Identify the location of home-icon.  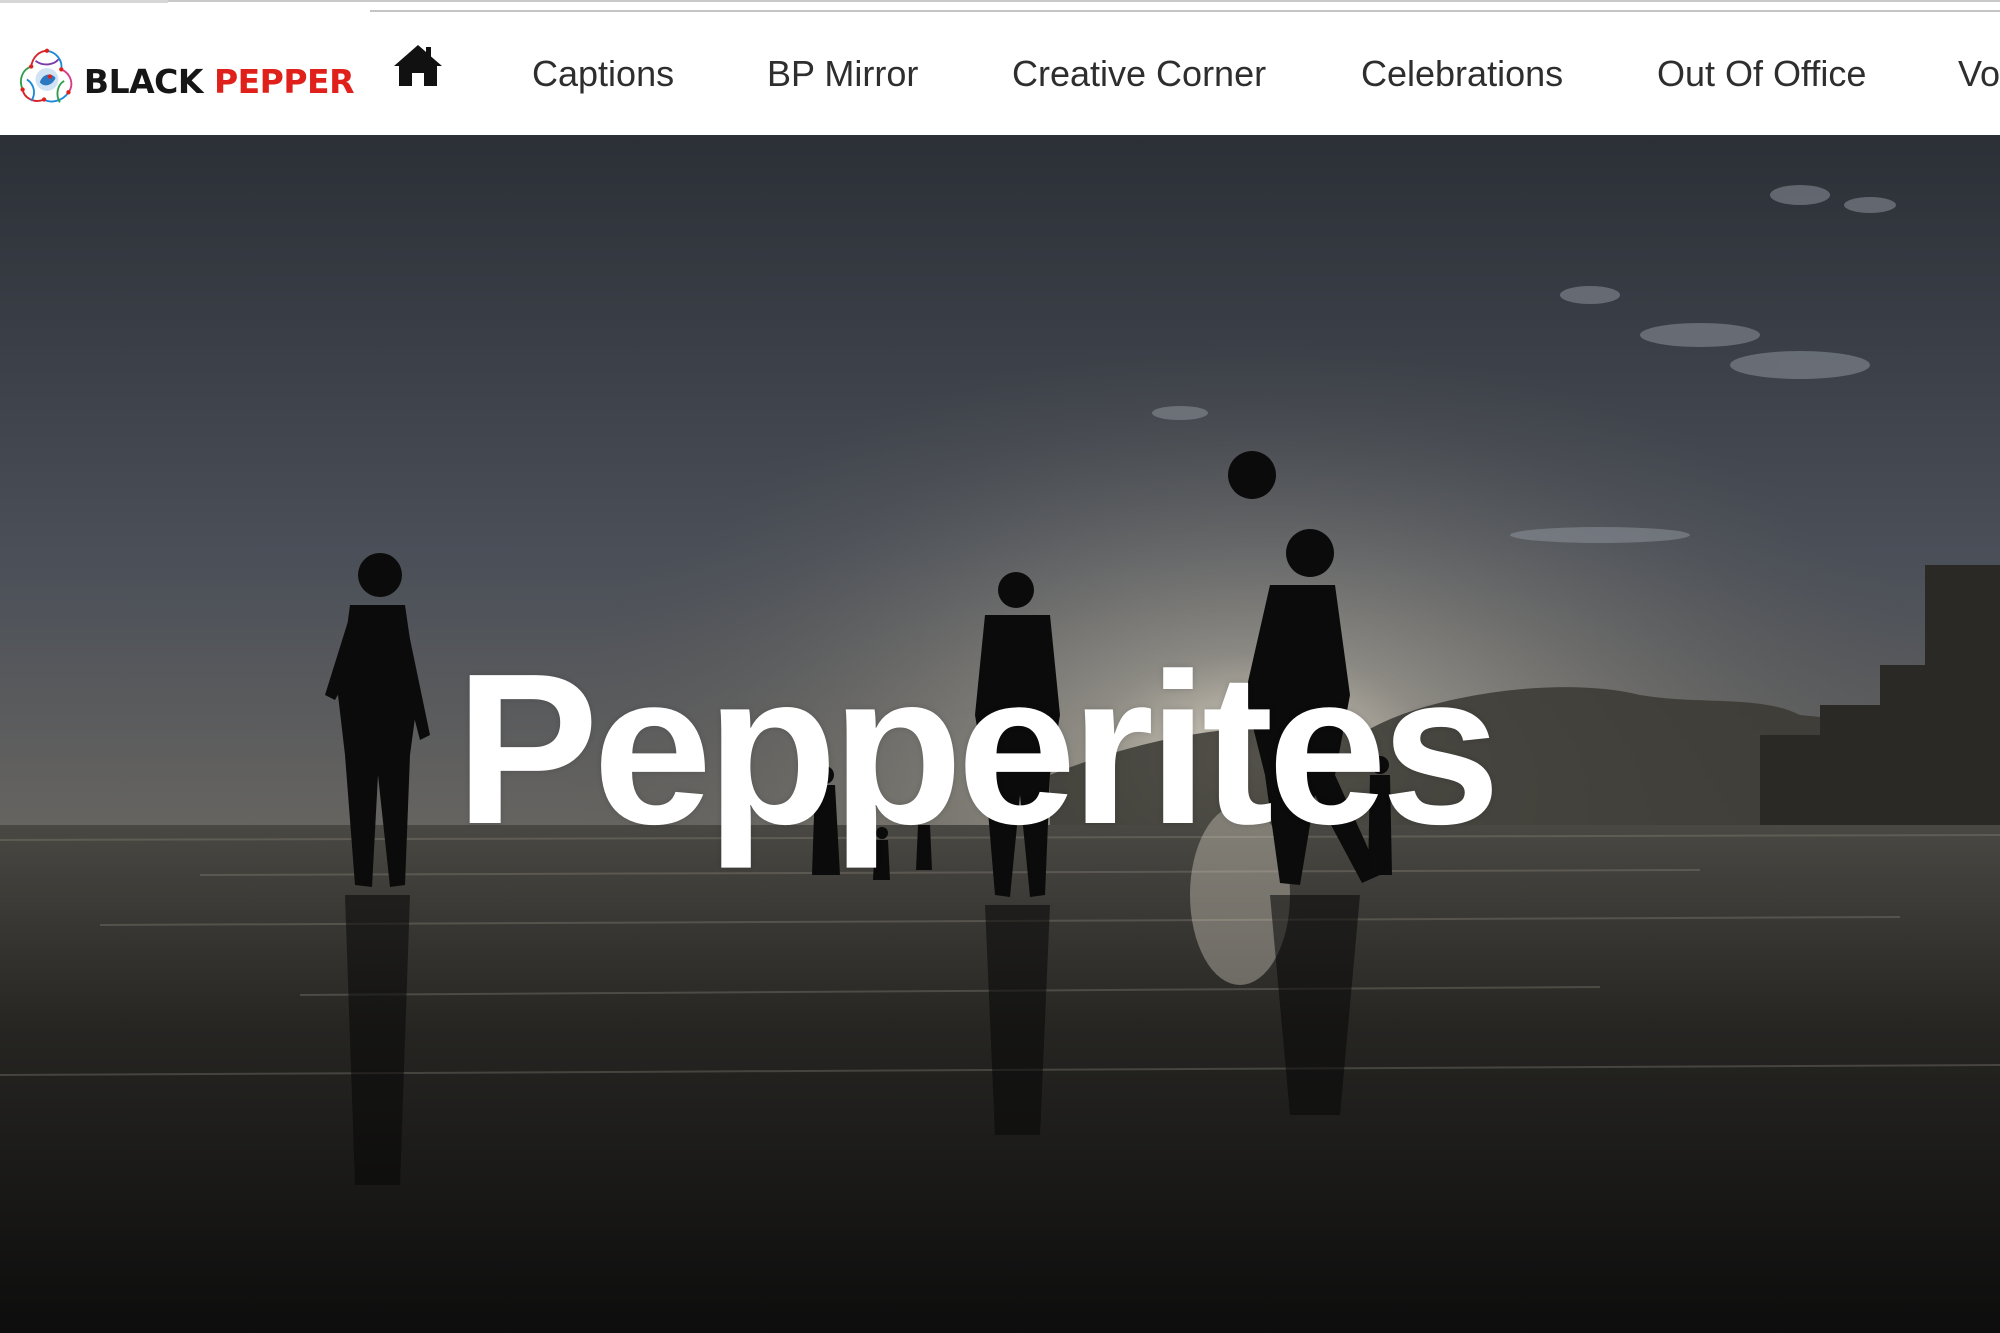
(418, 65).